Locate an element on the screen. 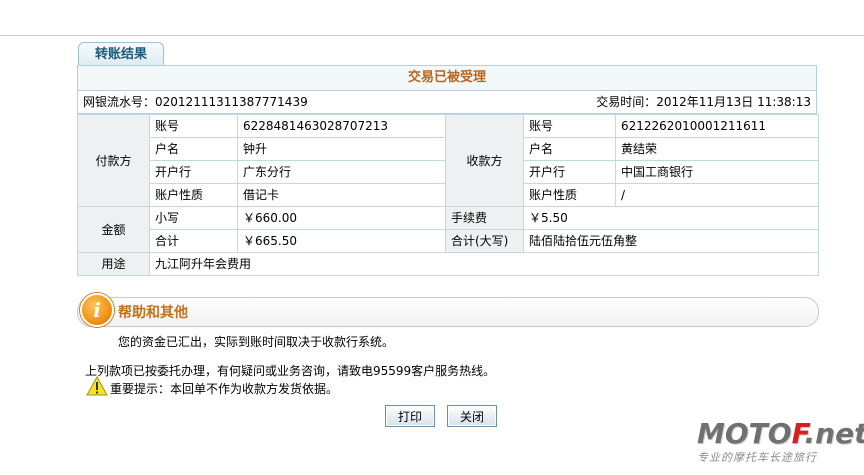  table-row: 合计 ￥665.50 合计(大写) 陆佰陆拾伍元伍角整 is located at coordinates (448, 241).